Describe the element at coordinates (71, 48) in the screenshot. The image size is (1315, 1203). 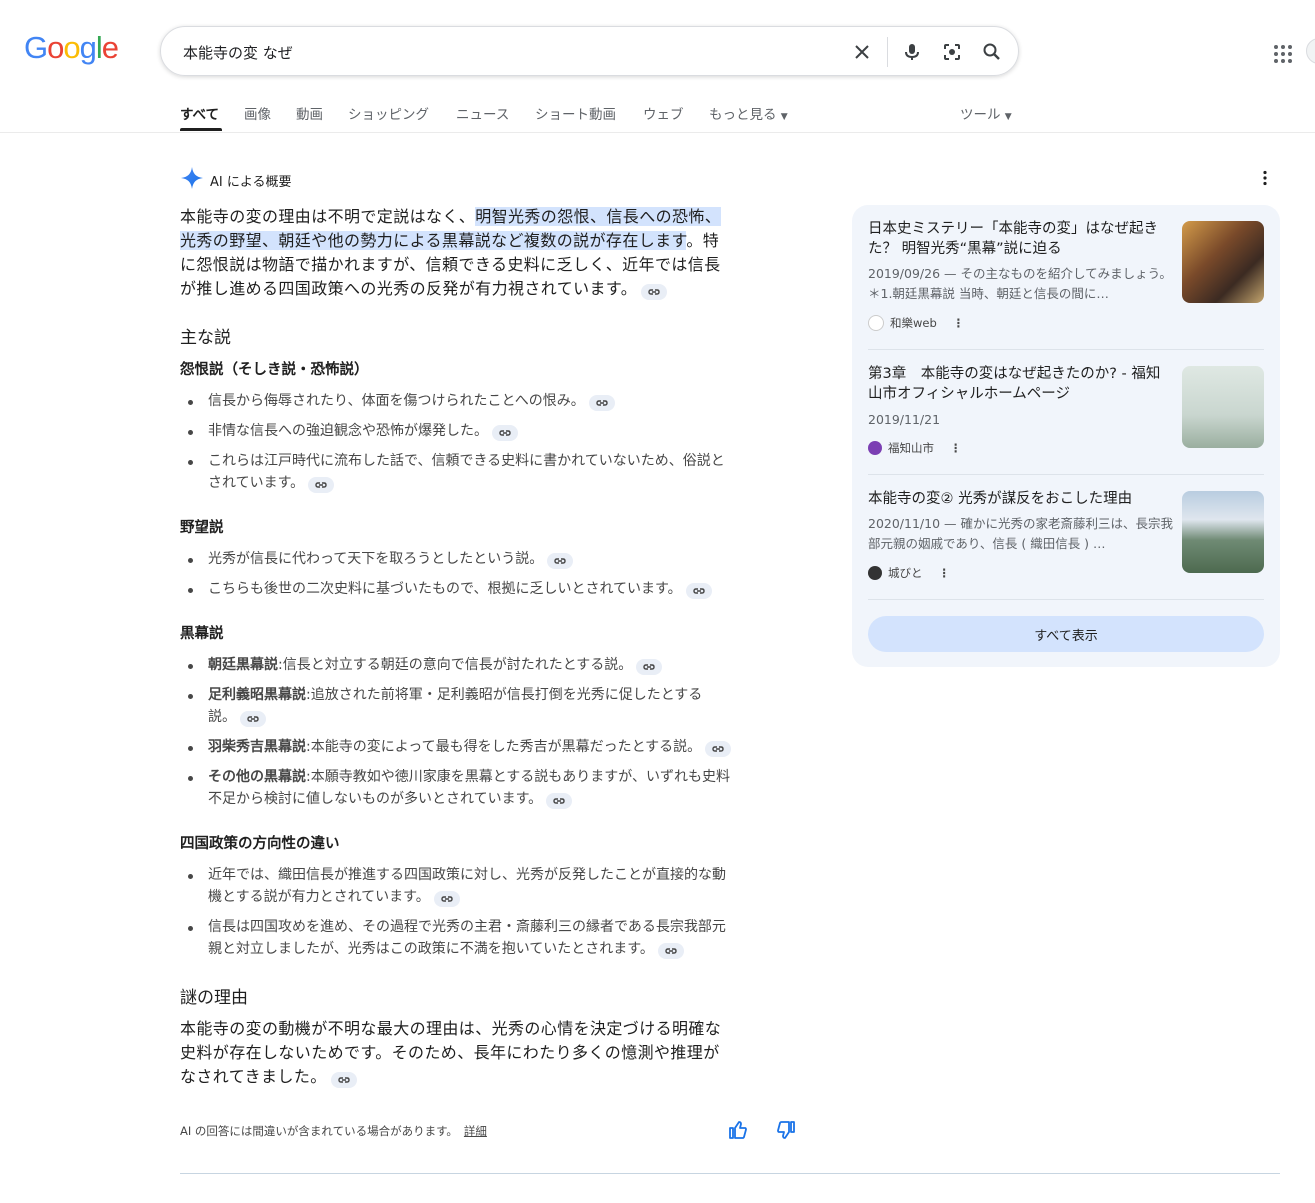
I see `google-logo: Google` at that location.